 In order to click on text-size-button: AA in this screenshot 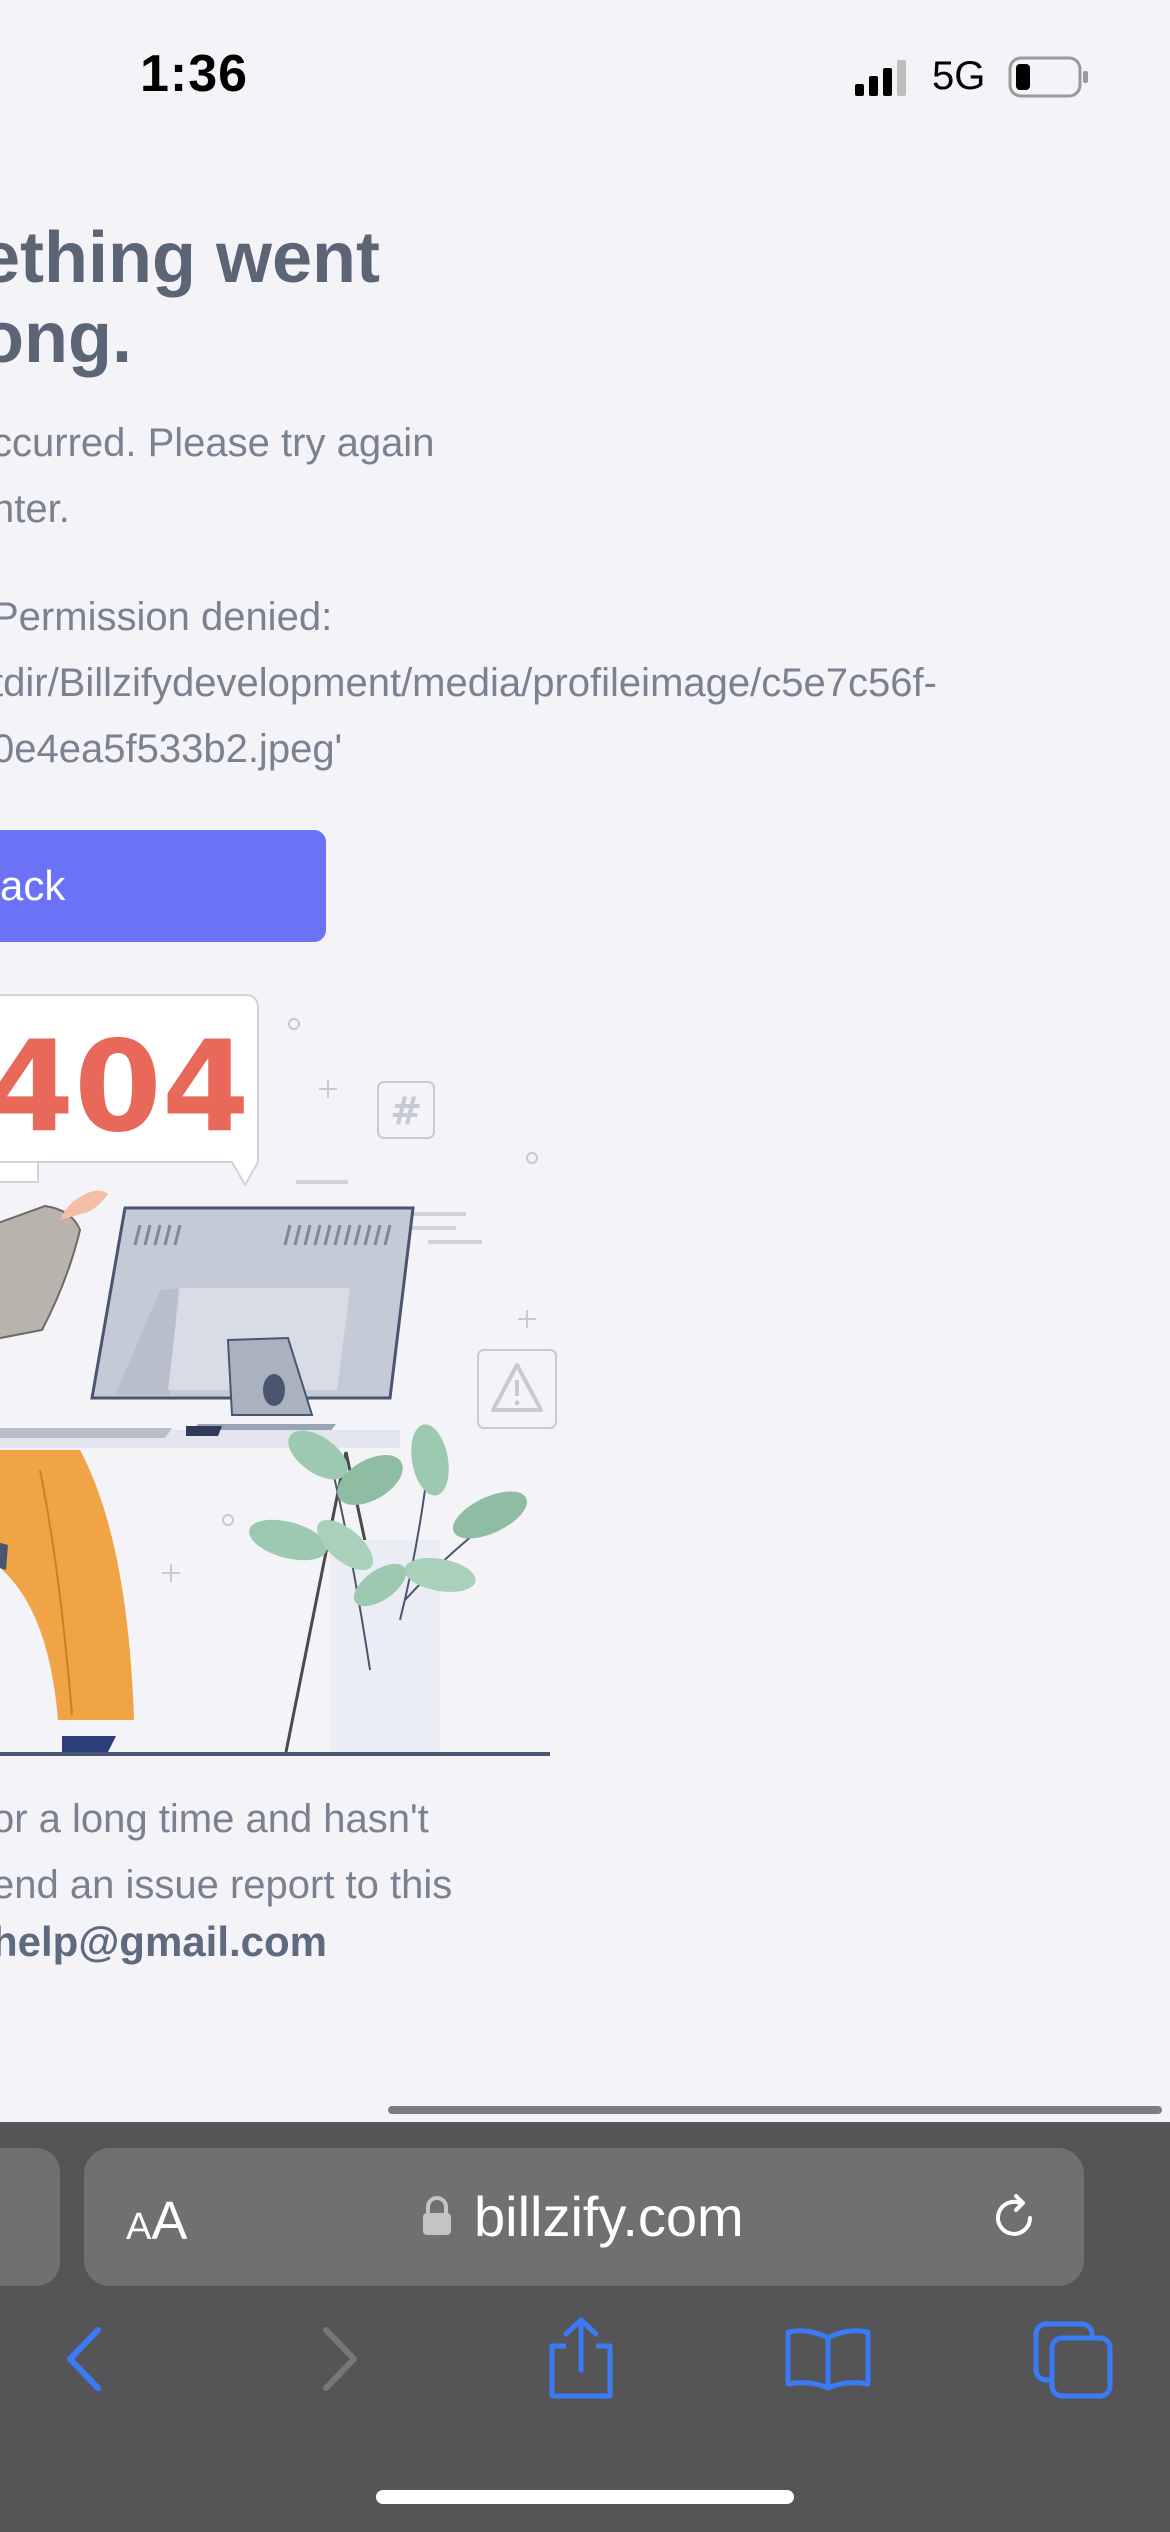, I will do `click(156, 2221)`.